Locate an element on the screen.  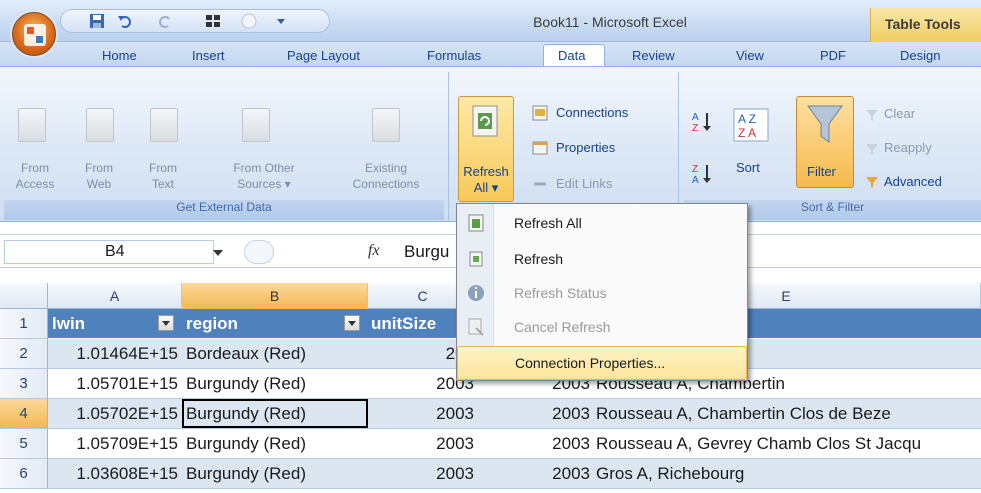
form-icon is located at coordinates (213, 21).